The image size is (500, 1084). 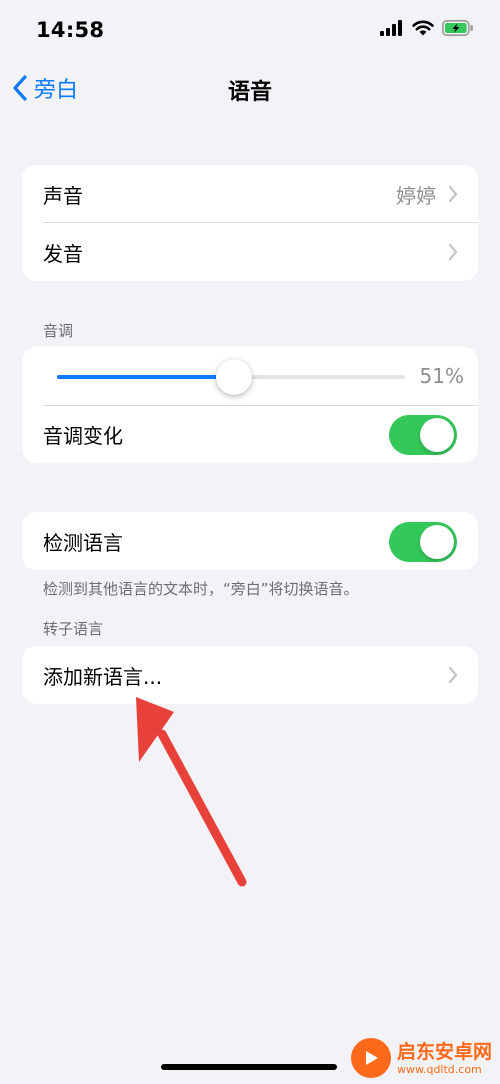 What do you see at coordinates (370, 1058) in the screenshot?
I see `watermark-logo-icon` at bounding box center [370, 1058].